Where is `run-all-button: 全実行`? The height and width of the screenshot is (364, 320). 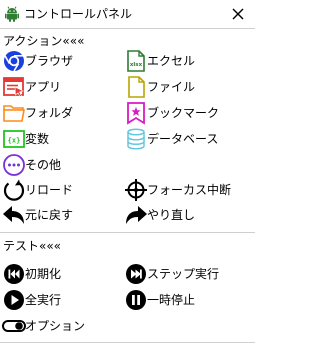
run-all-button: 全実行 is located at coordinates (57, 300).